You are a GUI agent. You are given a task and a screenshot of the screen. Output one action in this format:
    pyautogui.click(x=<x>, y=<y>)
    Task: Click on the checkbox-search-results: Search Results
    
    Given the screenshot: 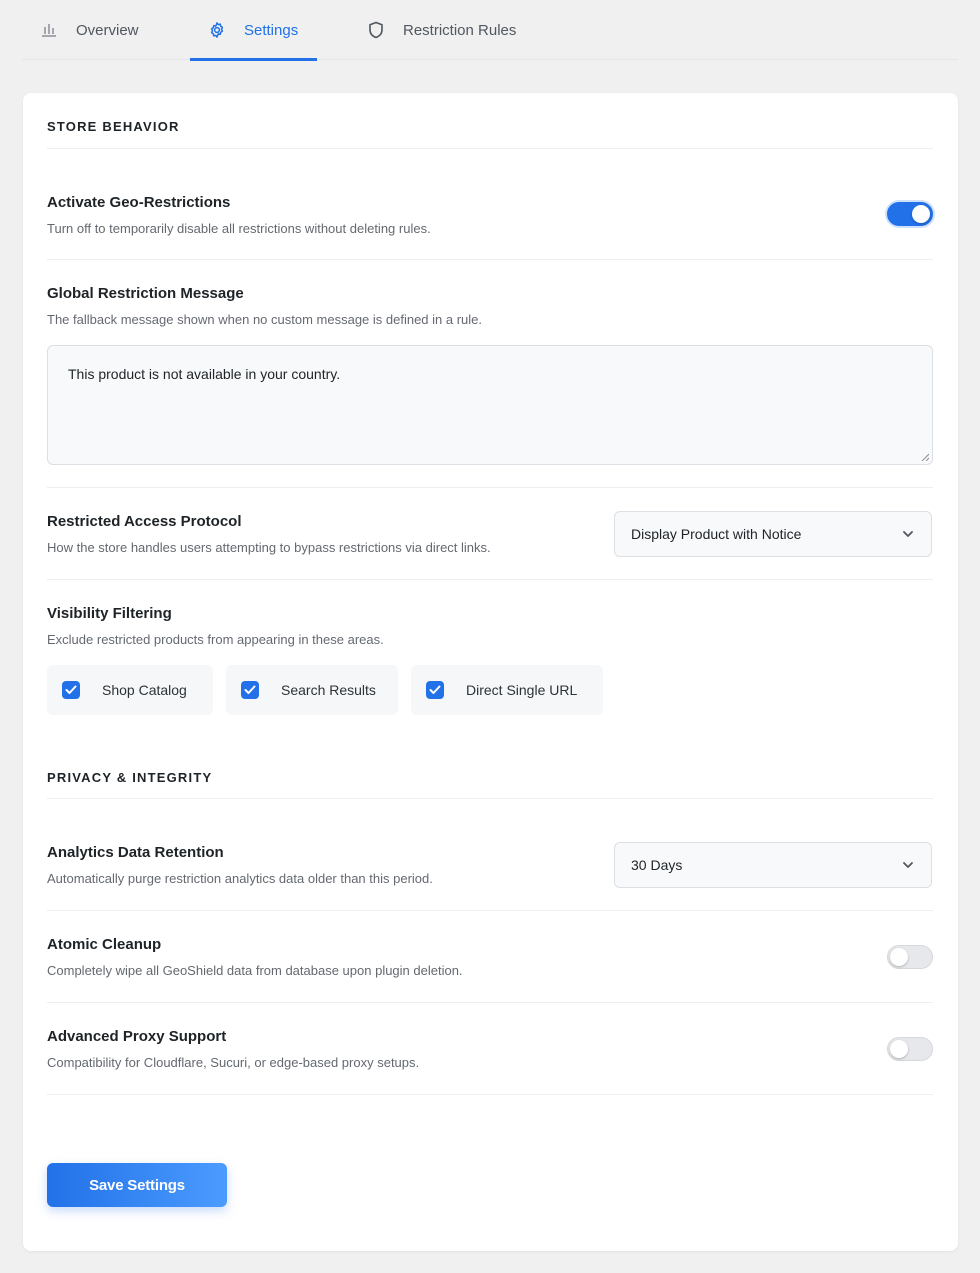 What is the action you would take?
    pyautogui.click(x=312, y=690)
    